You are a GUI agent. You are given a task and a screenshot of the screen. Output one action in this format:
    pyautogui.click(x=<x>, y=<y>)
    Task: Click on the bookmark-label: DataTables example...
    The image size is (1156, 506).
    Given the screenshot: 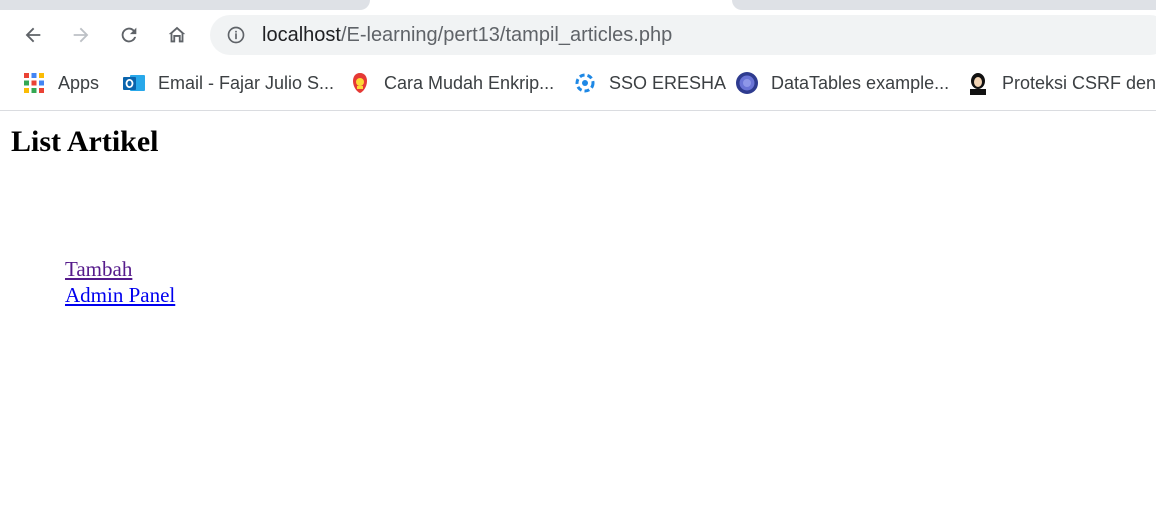 What is the action you would take?
    pyautogui.click(x=860, y=82)
    